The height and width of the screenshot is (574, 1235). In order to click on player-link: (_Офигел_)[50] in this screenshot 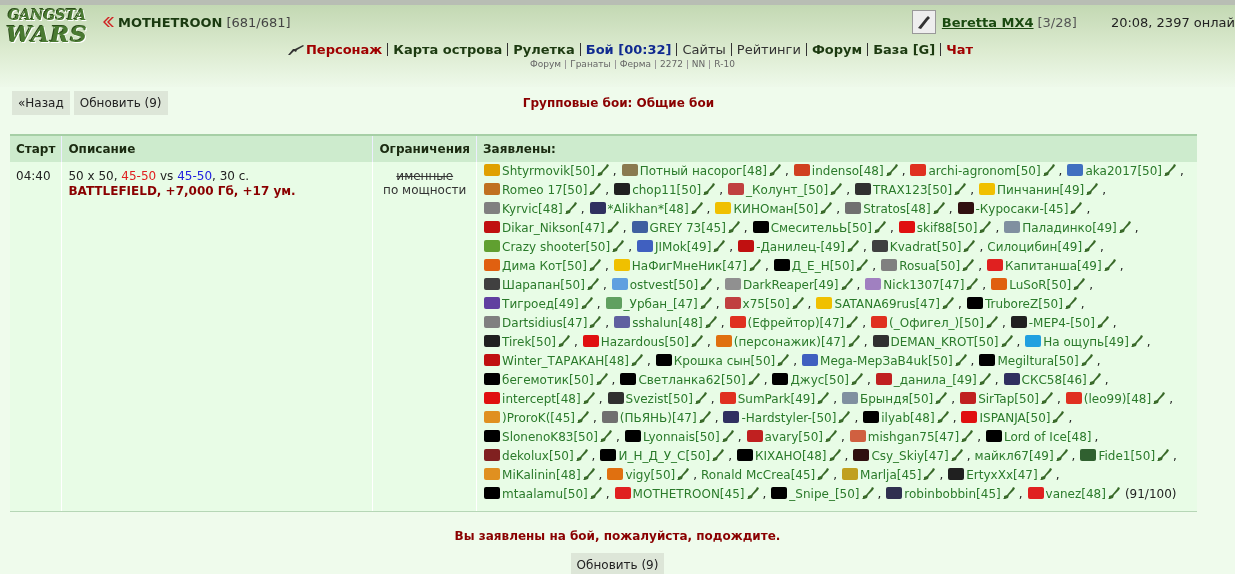, I will do `click(936, 323)`.